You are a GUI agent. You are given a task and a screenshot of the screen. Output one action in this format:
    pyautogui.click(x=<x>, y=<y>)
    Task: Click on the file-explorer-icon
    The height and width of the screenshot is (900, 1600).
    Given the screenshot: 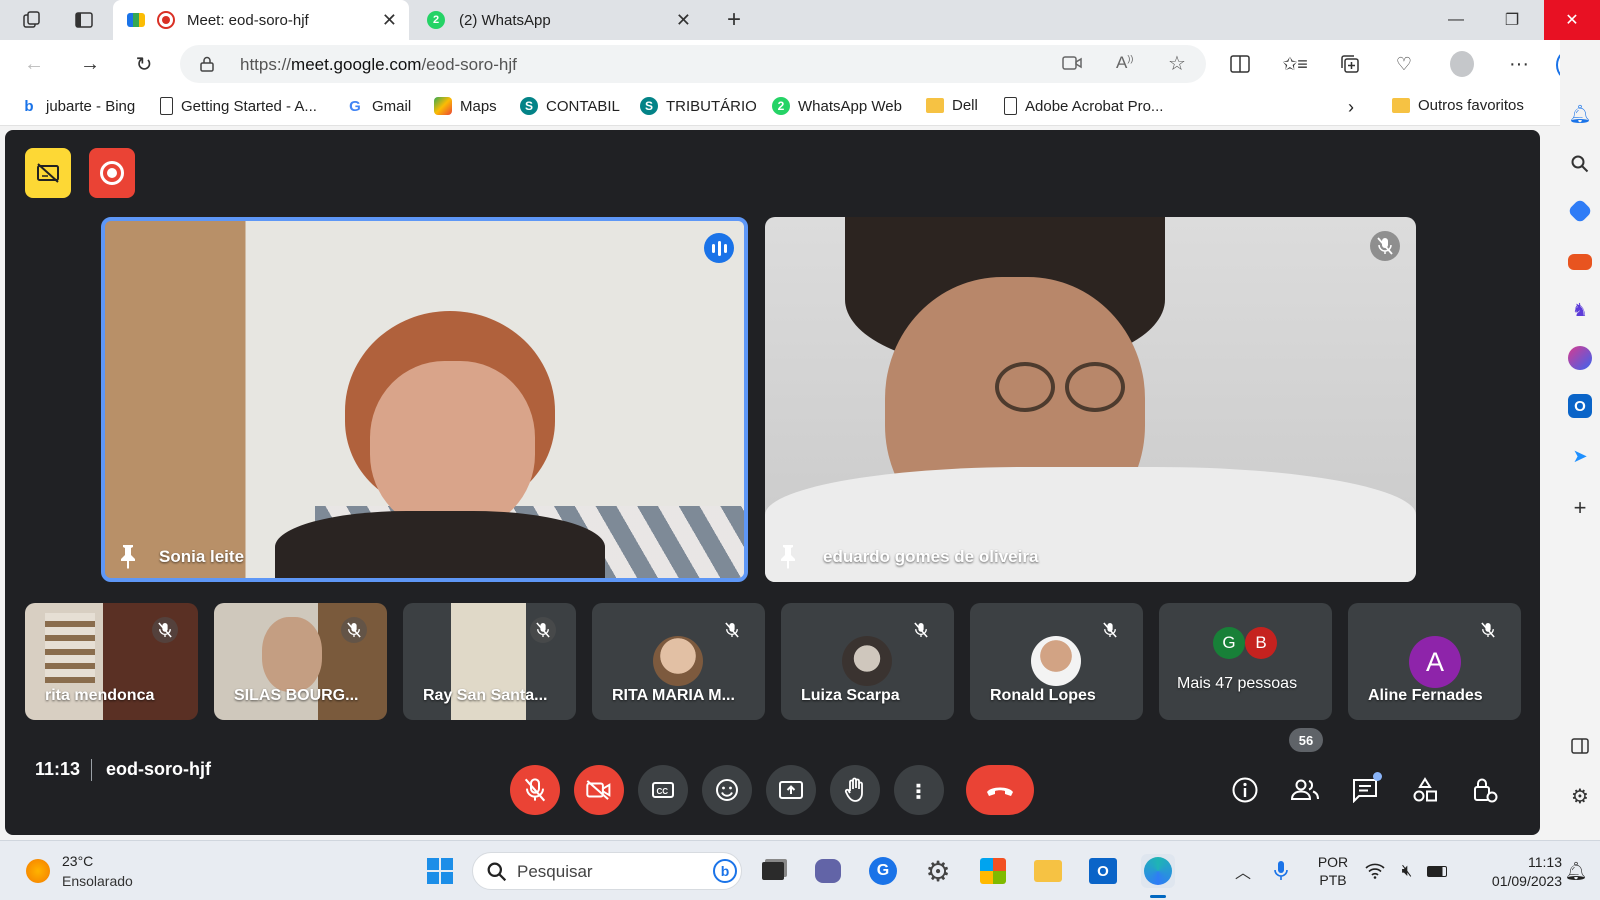 What is the action you would take?
    pyautogui.click(x=1048, y=871)
    